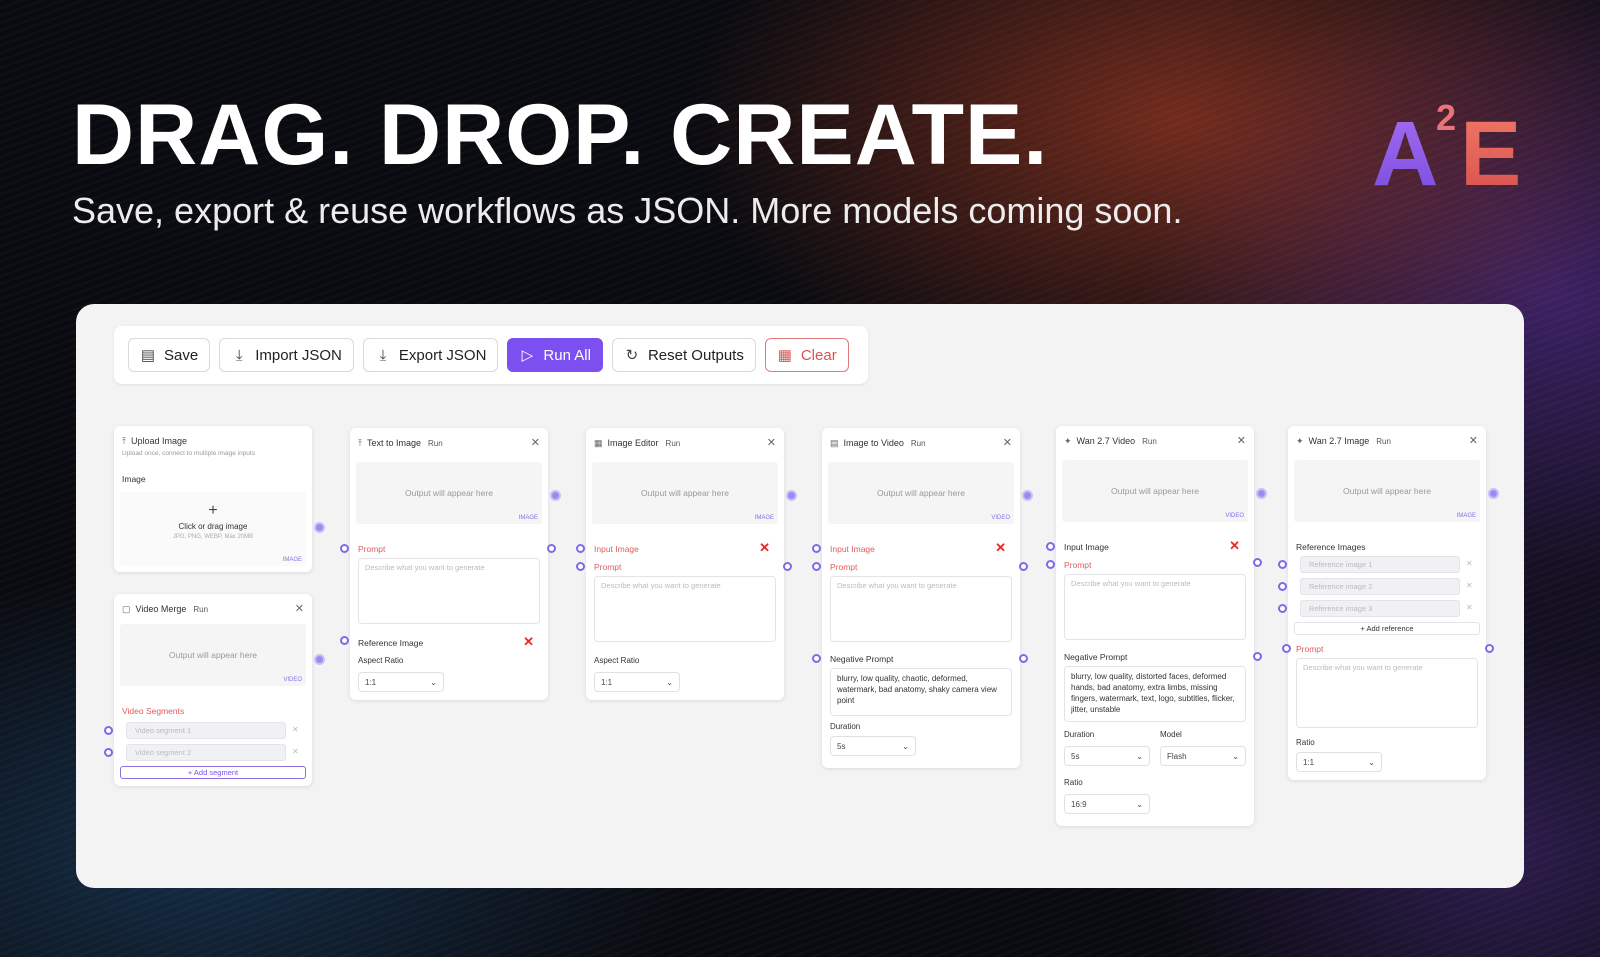 This screenshot has height=957, width=1600. I want to click on add-segment-button: + Add segment, so click(213, 772).